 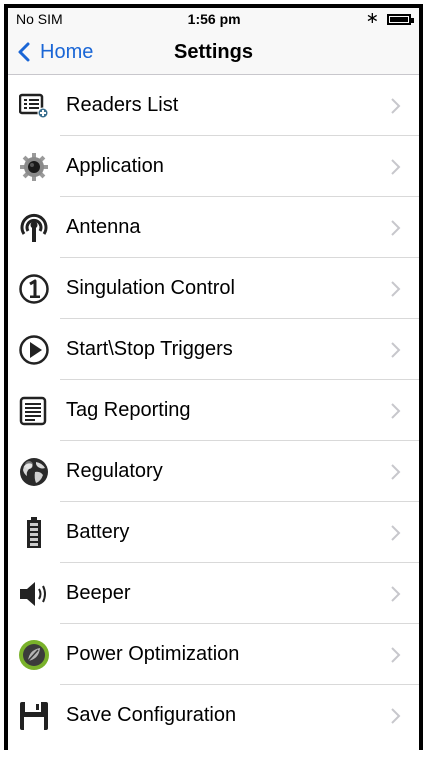 What do you see at coordinates (34, 472) in the screenshot?
I see `globe-icon` at bounding box center [34, 472].